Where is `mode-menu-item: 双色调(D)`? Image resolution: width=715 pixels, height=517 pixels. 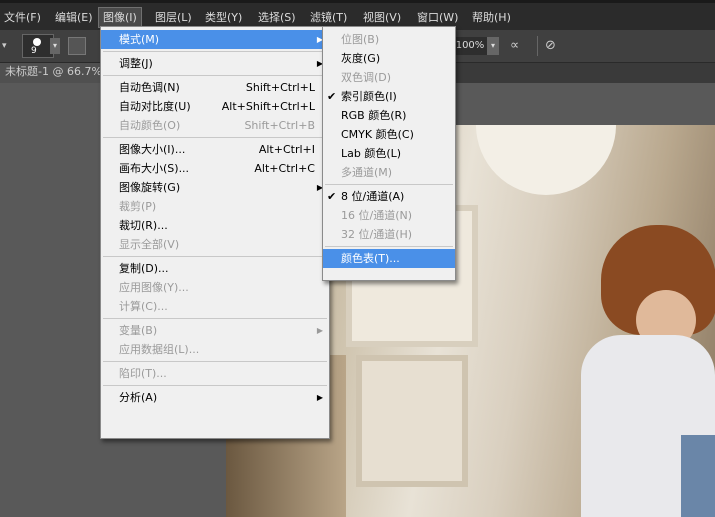 mode-menu-item: 双色调(D) is located at coordinates (389, 77).